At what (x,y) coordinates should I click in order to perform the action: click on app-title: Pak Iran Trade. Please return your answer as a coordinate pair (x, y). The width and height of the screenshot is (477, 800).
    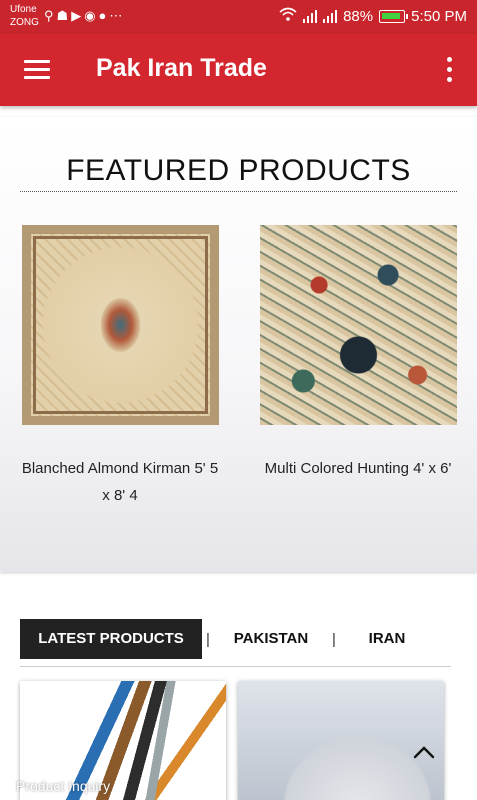
    Looking at the image, I should click on (181, 68).